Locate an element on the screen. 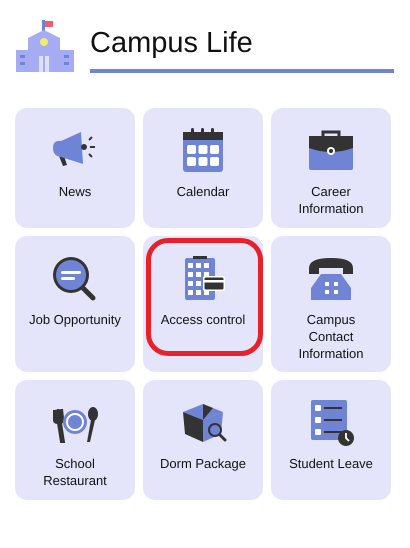 Image resolution: width=410 pixels, height=548 pixels. page-title: Campus Life is located at coordinates (172, 43).